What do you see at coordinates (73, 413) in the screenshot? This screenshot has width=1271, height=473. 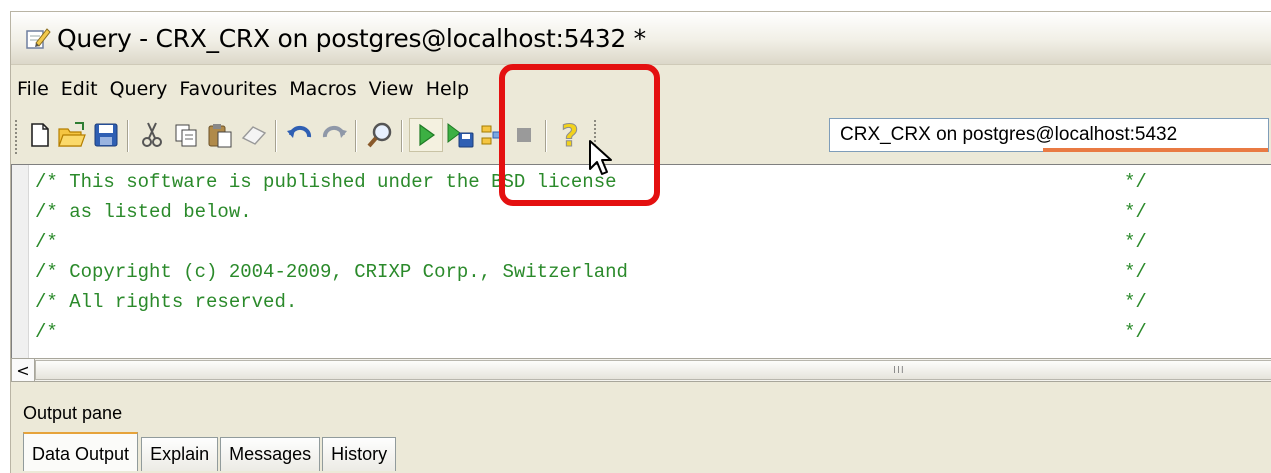 I see `output-pane-label: Output pane` at bounding box center [73, 413].